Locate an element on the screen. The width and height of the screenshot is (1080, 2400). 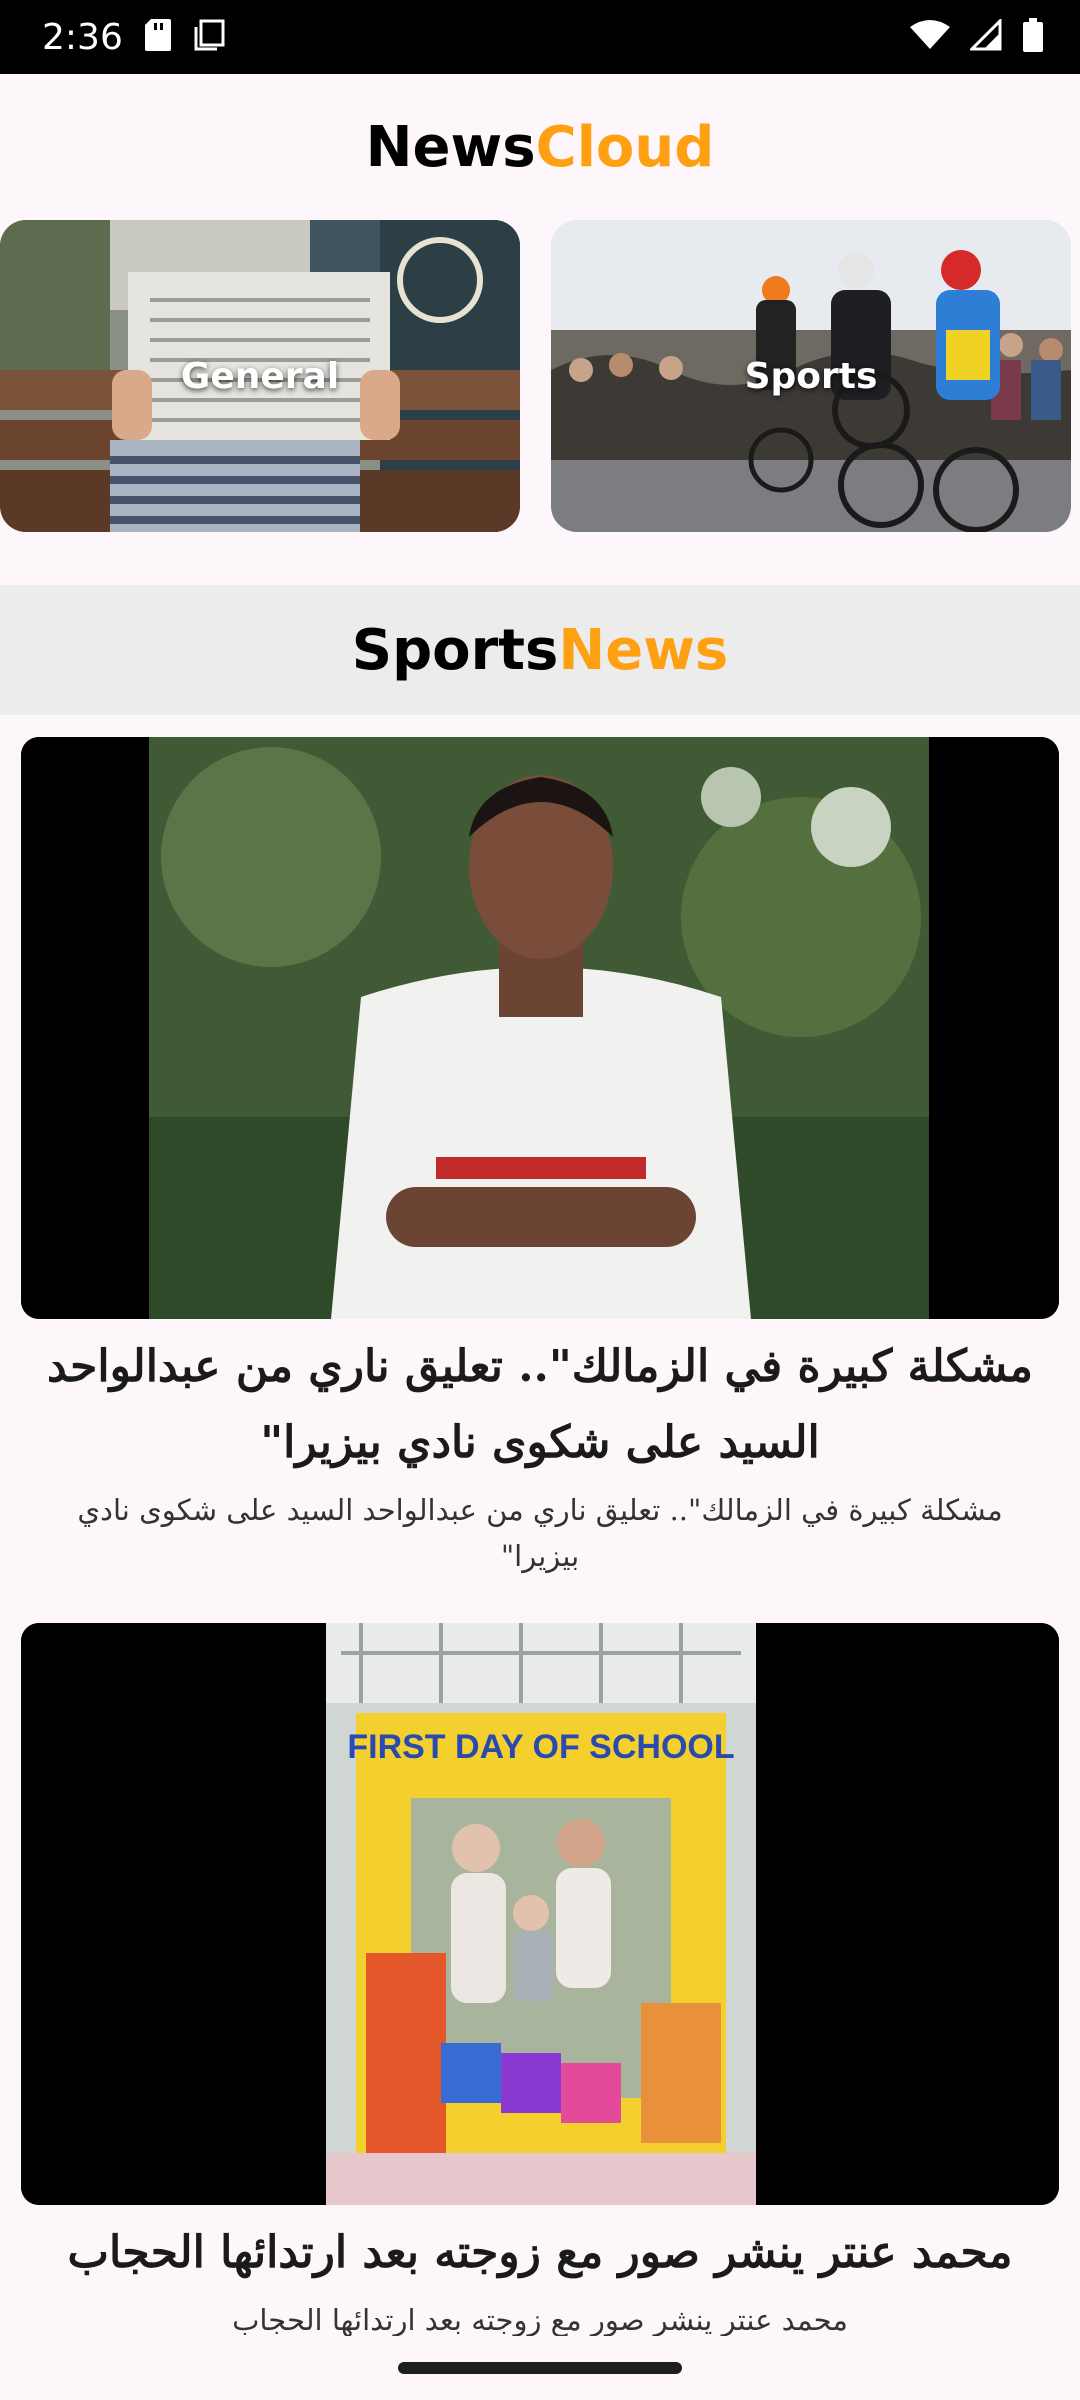
category-label-general: General is located at coordinates (260, 376).